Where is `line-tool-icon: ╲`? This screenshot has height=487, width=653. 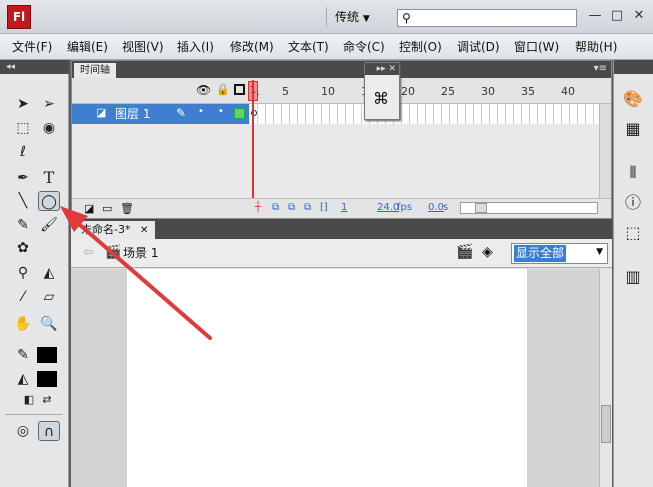
line-tool-icon: ╲ is located at coordinates (23, 201).